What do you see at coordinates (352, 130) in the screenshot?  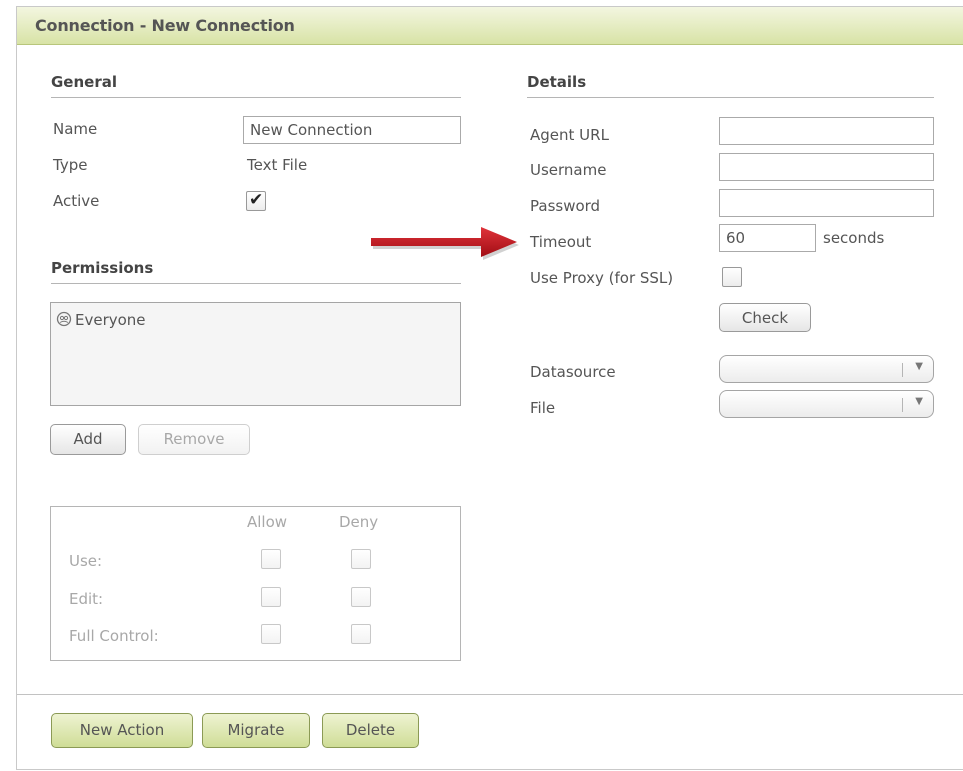 I see `name-input: New Connection` at bounding box center [352, 130].